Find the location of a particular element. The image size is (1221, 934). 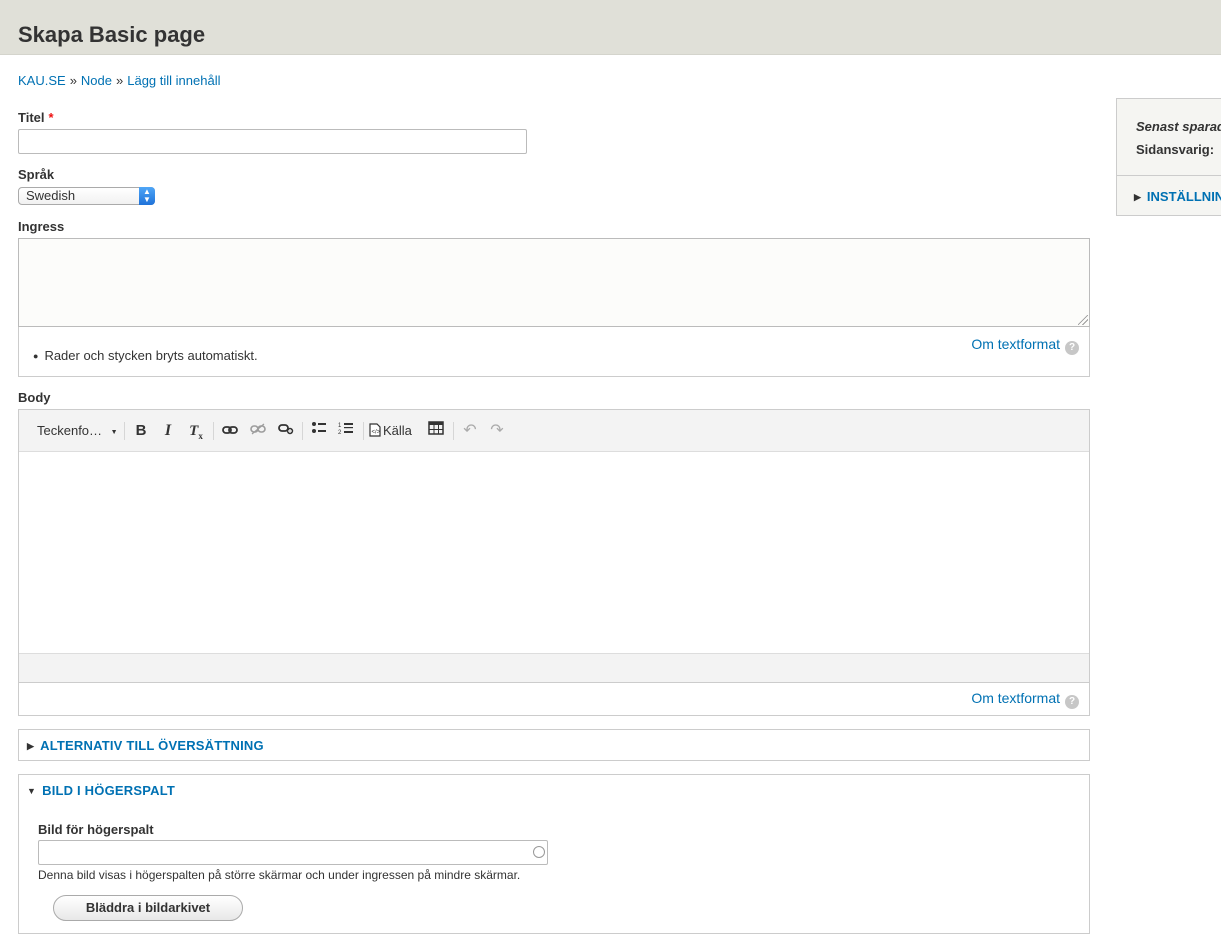

source-icon: </> is located at coordinates (375, 433).